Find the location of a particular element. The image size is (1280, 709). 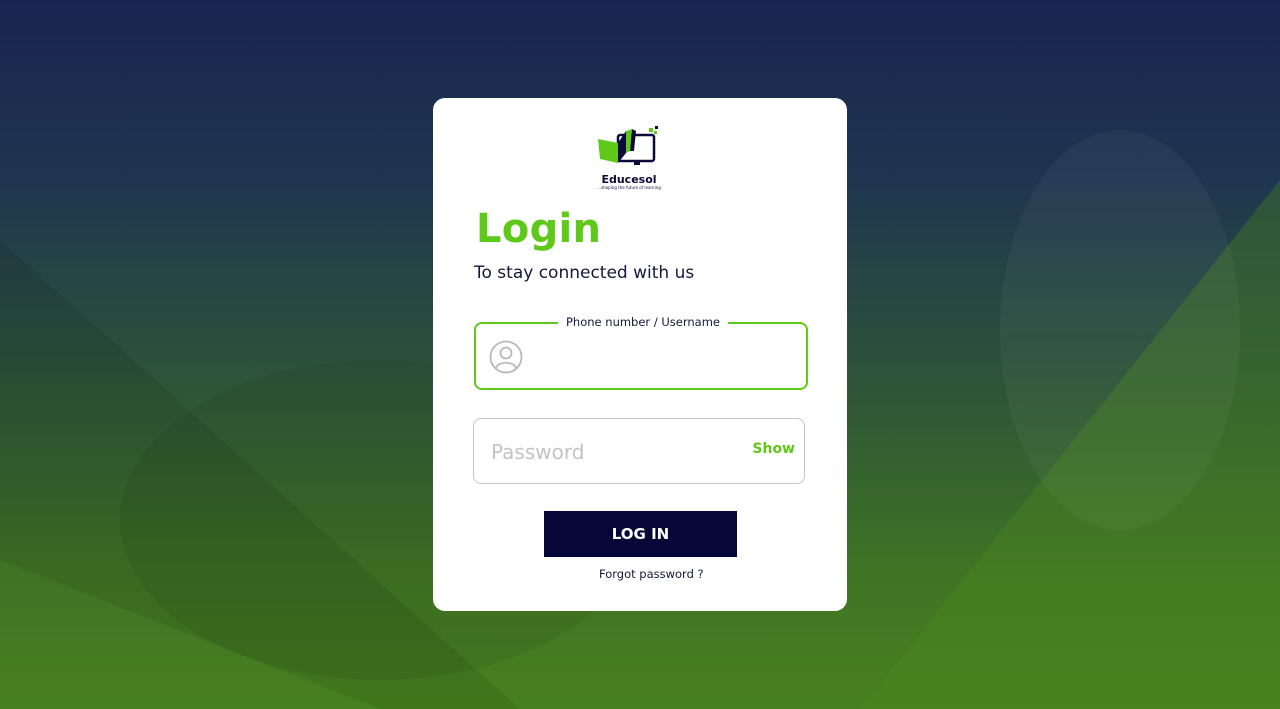

page-title: Login is located at coordinates (539, 229).